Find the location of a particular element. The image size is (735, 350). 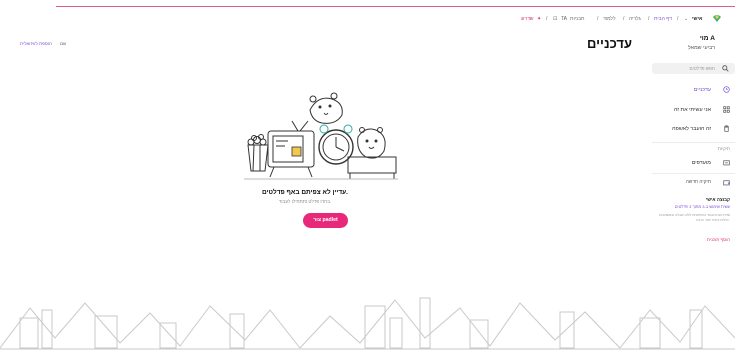

folder-icon is located at coordinates (726, 163).